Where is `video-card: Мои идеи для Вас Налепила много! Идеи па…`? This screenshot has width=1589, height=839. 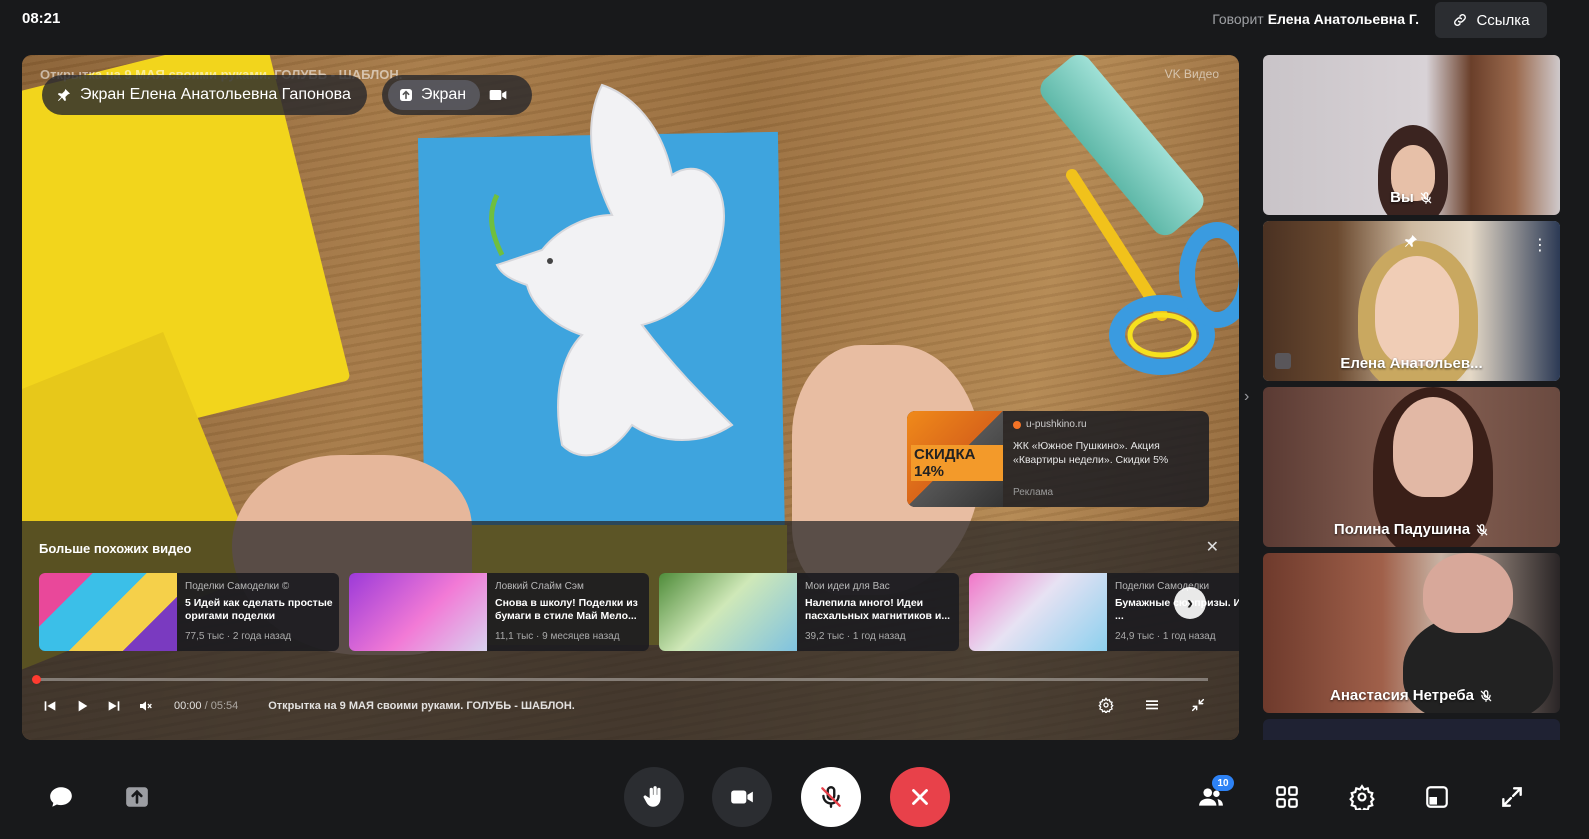
video-card: Мои идеи для Вас Налепила много! Идеи па… is located at coordinates (809, 612).